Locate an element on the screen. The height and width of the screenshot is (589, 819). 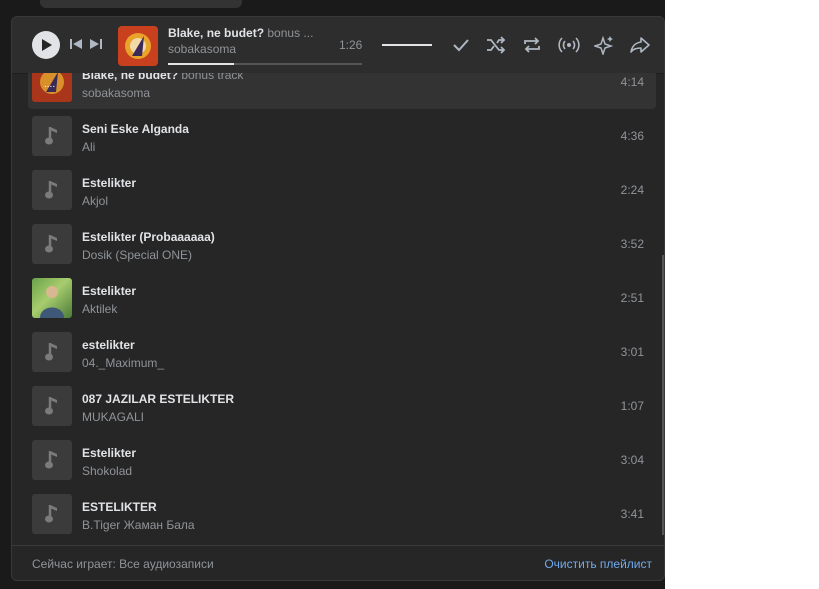
play-button is located at coordinates (46, 45).